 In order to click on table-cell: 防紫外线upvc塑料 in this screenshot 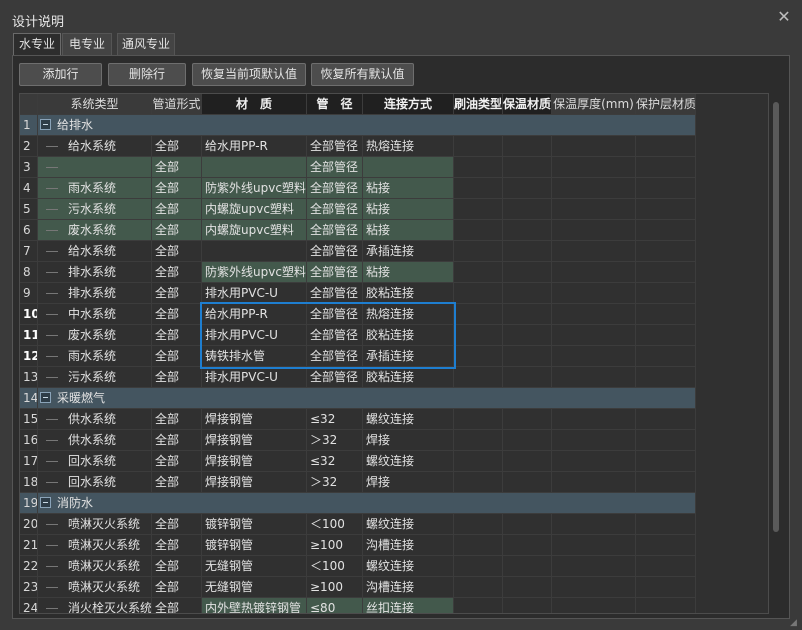, I will do `click(254, 188)`.